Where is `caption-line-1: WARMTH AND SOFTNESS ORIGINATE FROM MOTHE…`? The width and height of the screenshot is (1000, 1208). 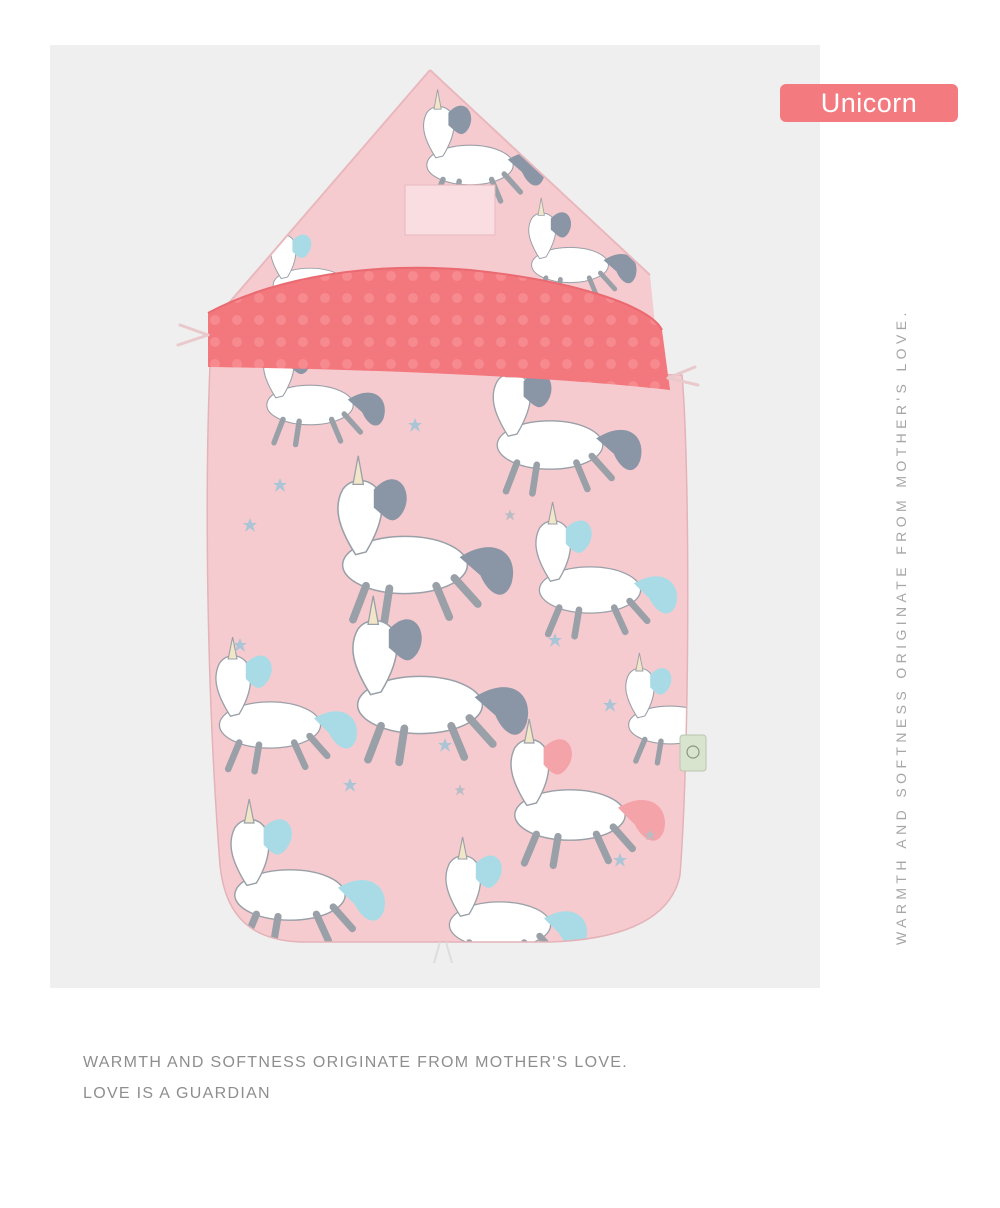
caption-line-1: WARMTH AND SOFTNESS ORIGINATE FROM MOTHE… is located at coordinates (356, 1062).